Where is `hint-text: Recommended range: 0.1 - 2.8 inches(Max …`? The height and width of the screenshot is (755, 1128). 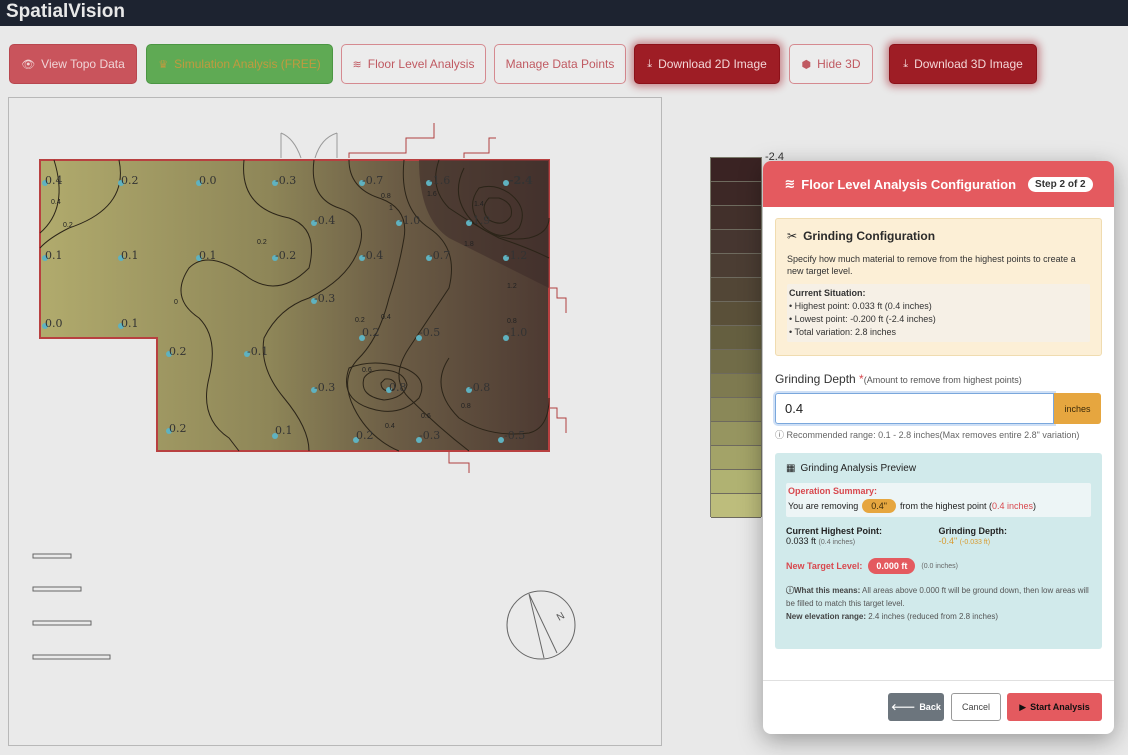 hint-text: Recommended range: 0.1 - 2.8 inches(Max … is located at coordinates (933, 435).